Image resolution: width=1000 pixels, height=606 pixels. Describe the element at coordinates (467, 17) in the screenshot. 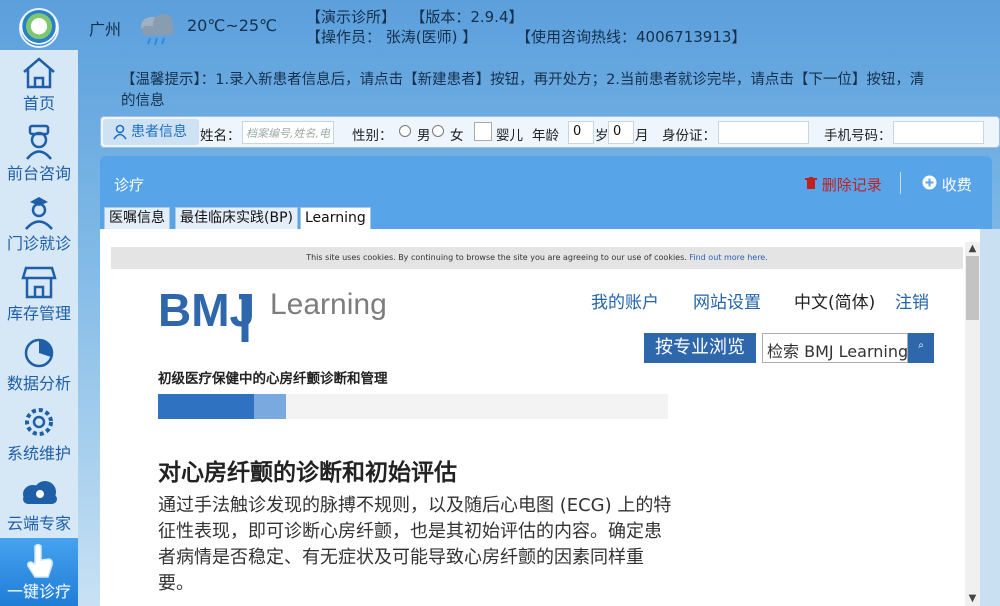

I see `version-label: 【版本：2.9.4】` at that location.